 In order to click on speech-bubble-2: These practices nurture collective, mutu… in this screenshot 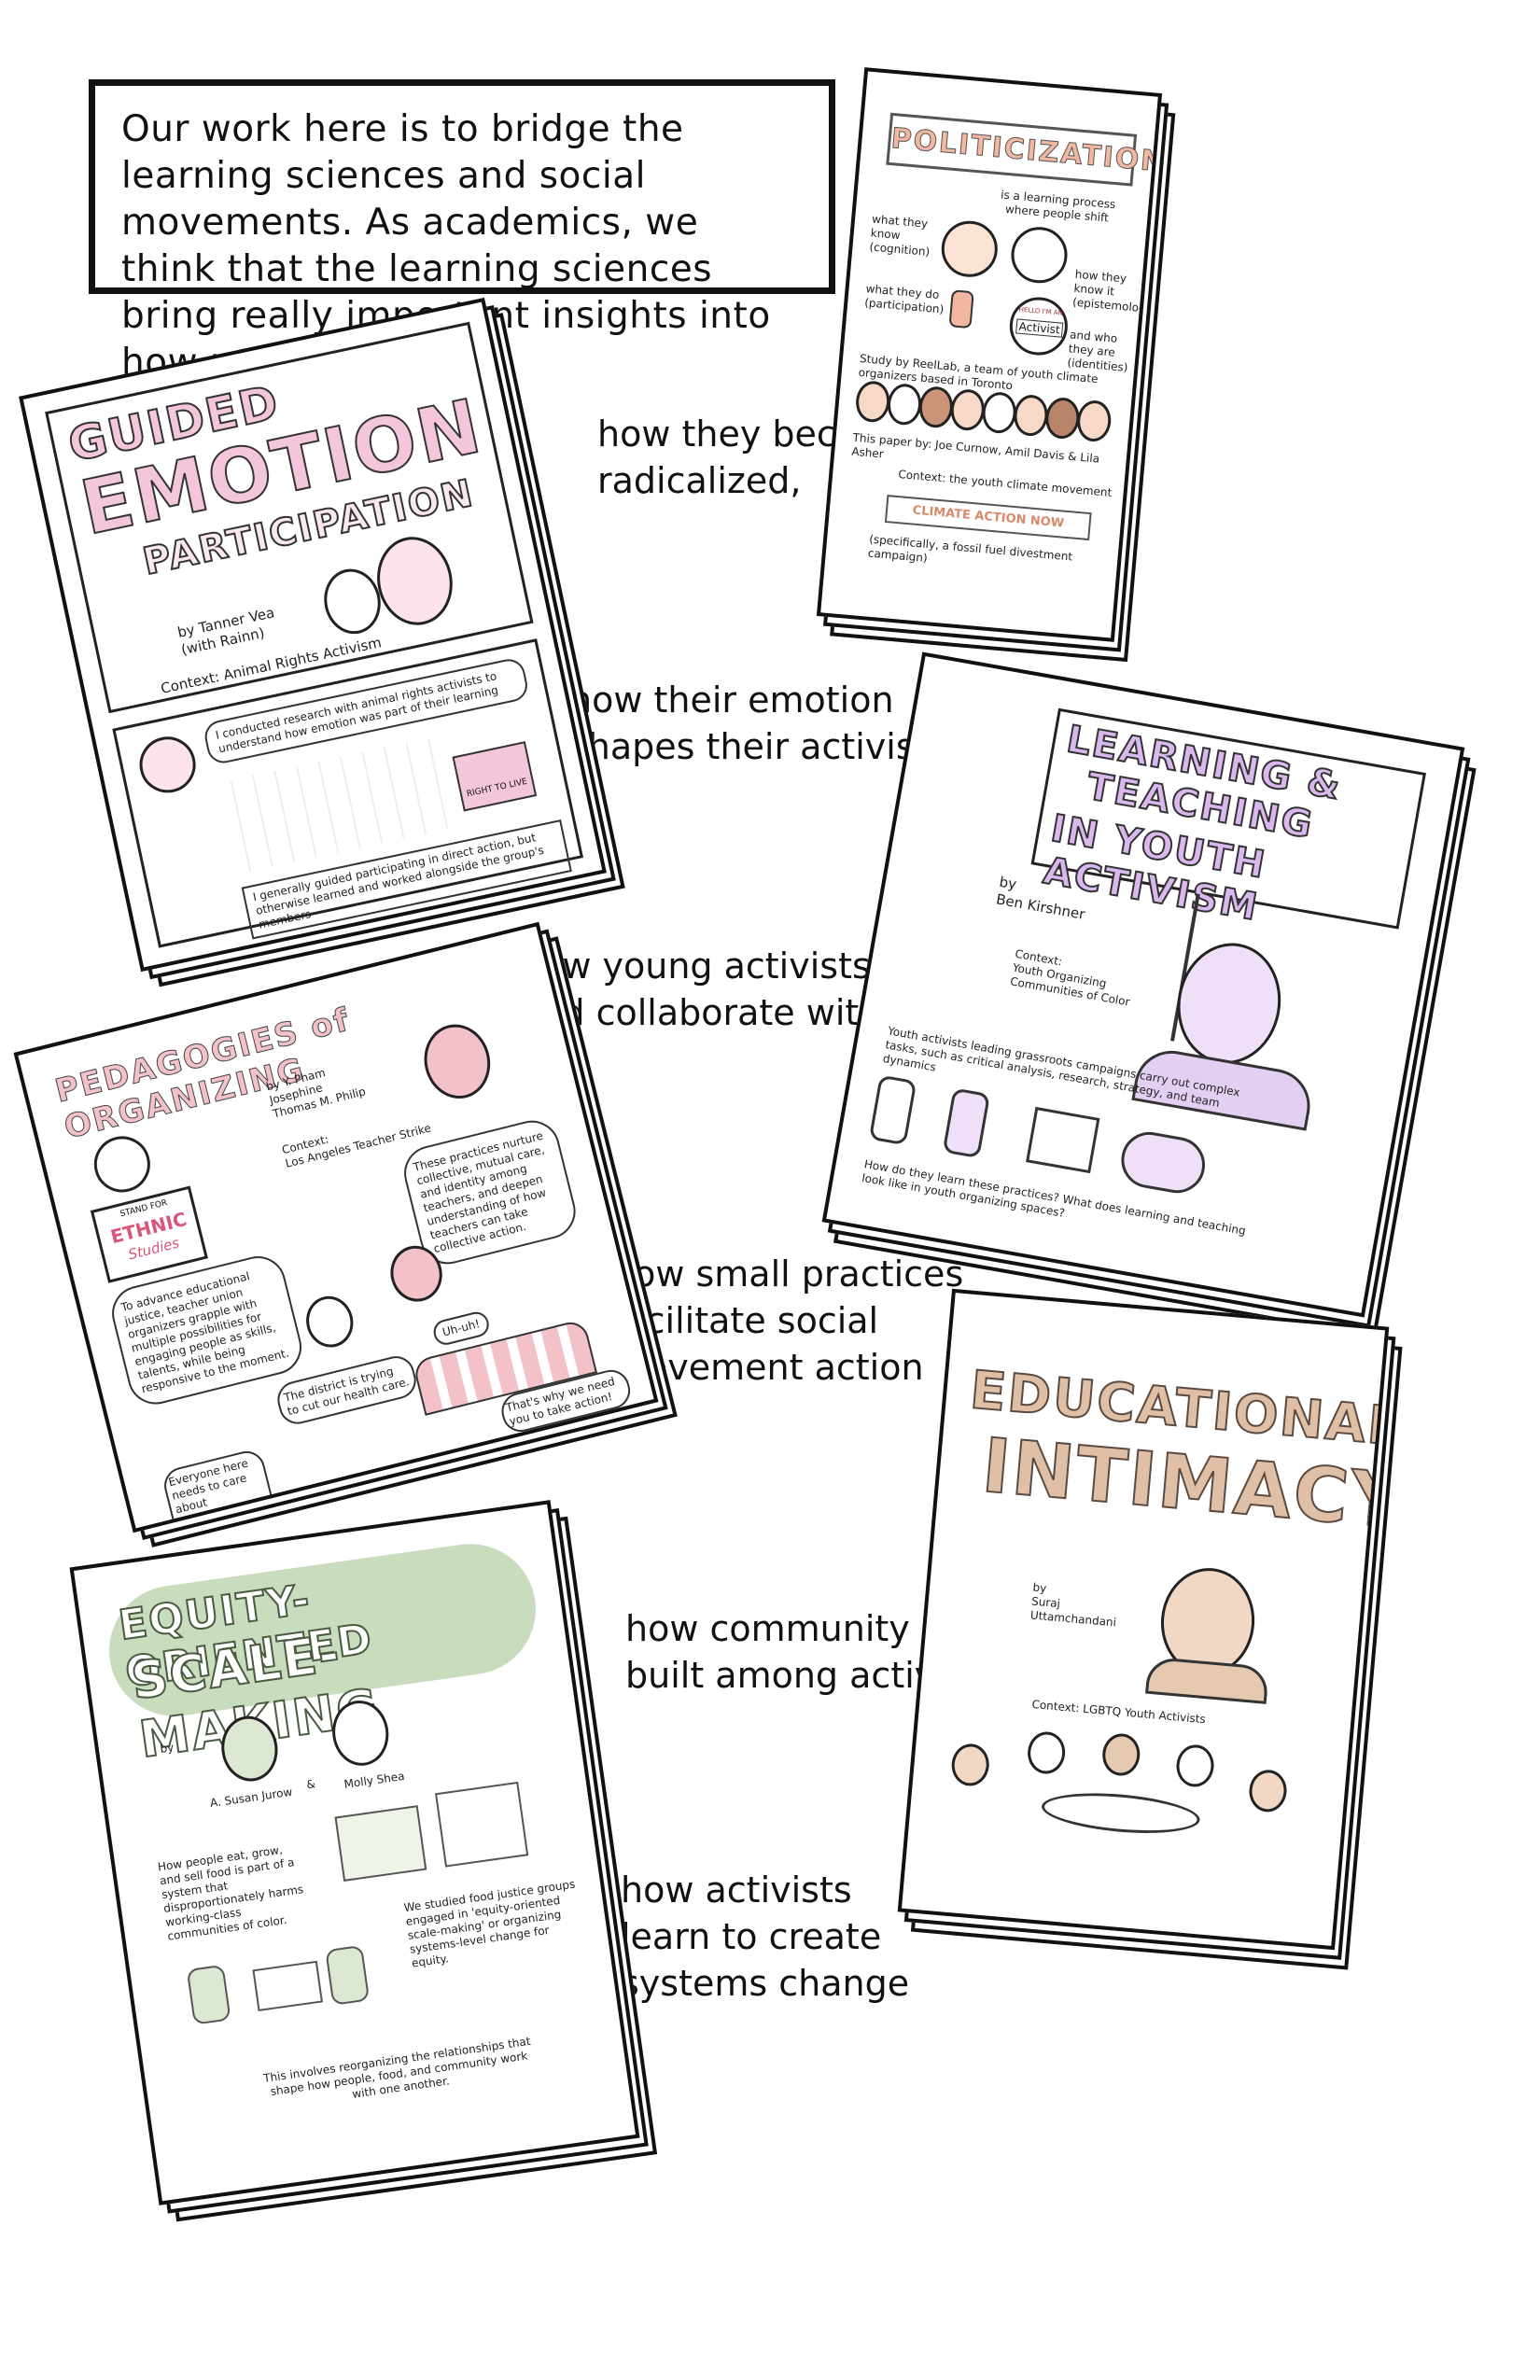, I will do `click(489, 1192)`.